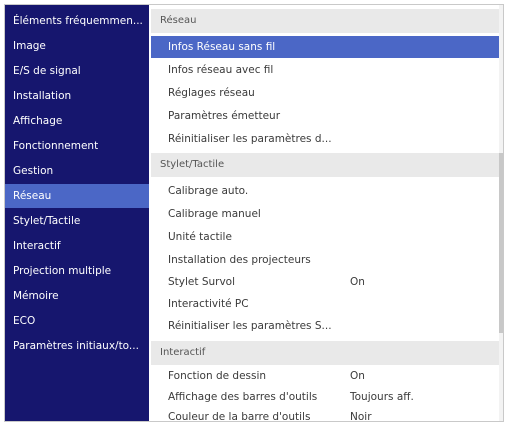 This screenshot has width=507, height=426. I want to click on menu-item-label: Paramètres émetteur, so click(224, 116).